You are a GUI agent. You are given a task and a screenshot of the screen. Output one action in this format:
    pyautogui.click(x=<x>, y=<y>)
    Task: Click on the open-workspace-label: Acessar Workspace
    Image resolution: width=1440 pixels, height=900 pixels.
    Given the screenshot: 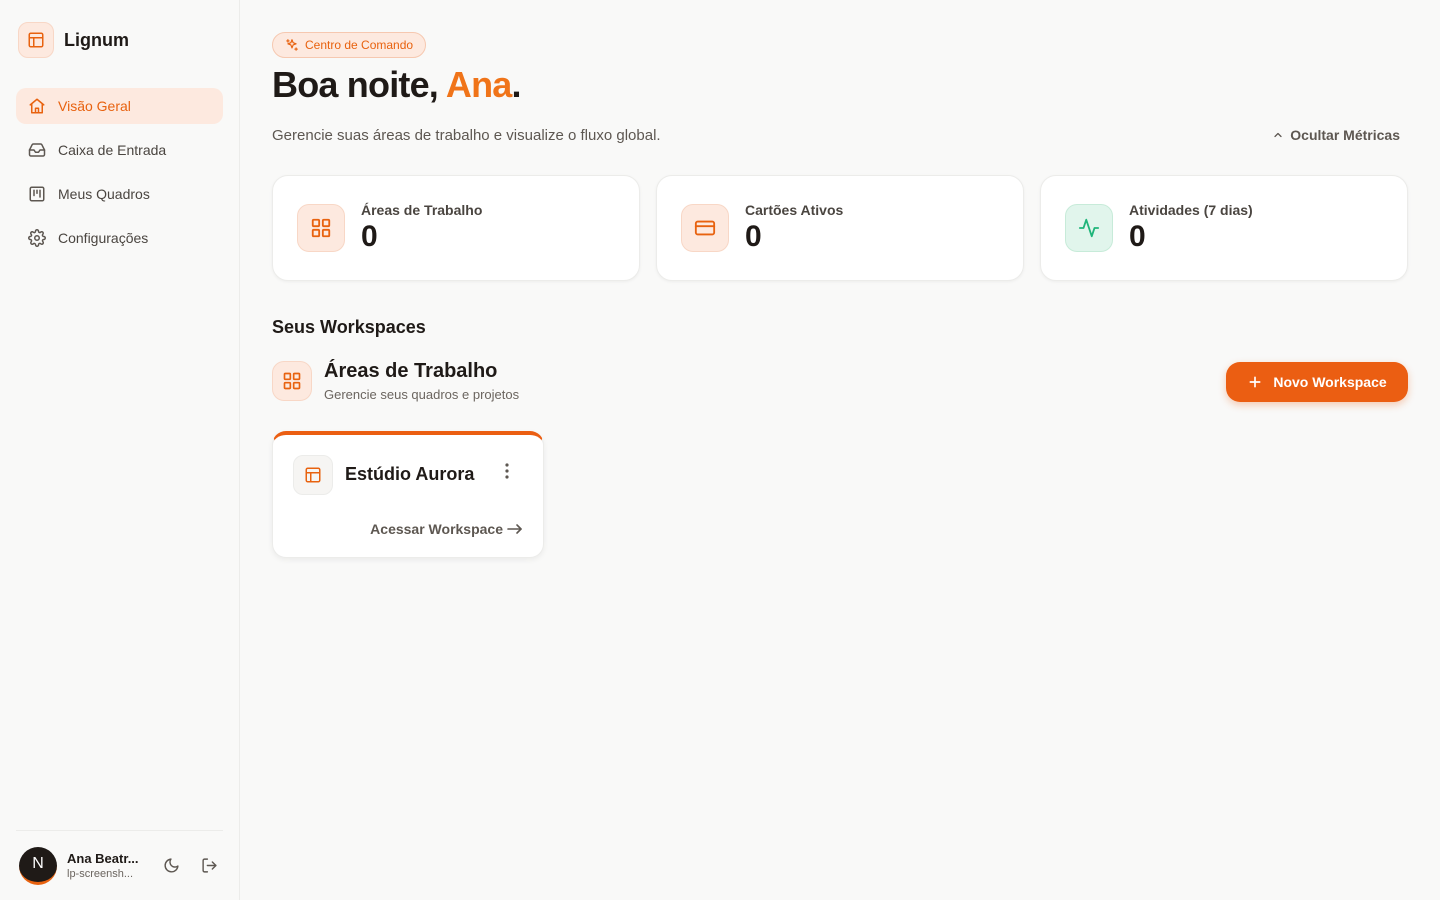 What is the action you would take?
    pyautogui.click(x=436, y=529)
    